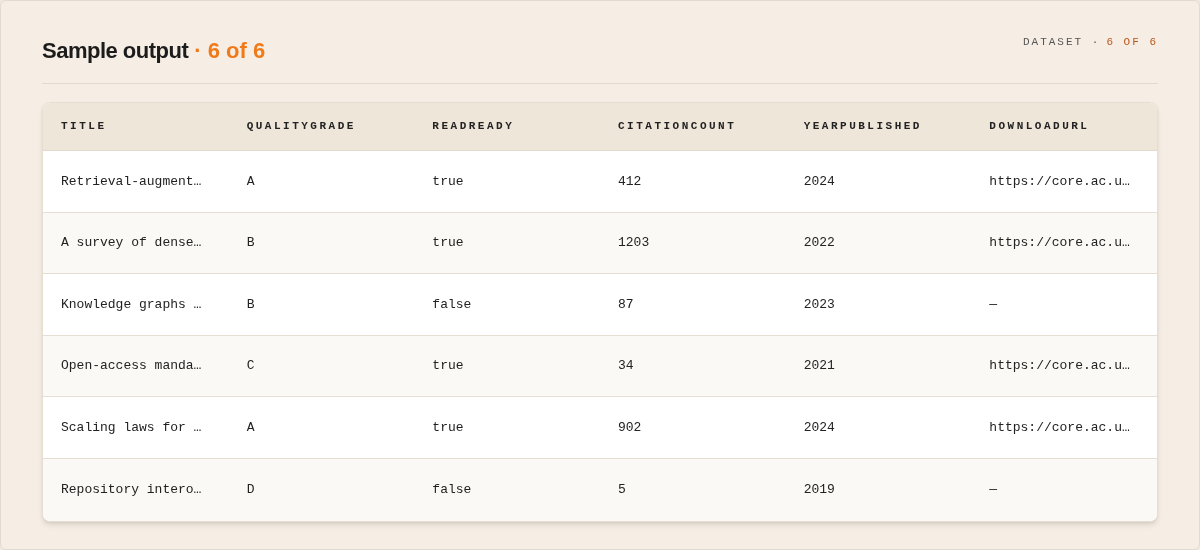 The height and width of the screenshot is (550, 1200). I want to click on page-count: · 6 of 6, so click(230, 51).